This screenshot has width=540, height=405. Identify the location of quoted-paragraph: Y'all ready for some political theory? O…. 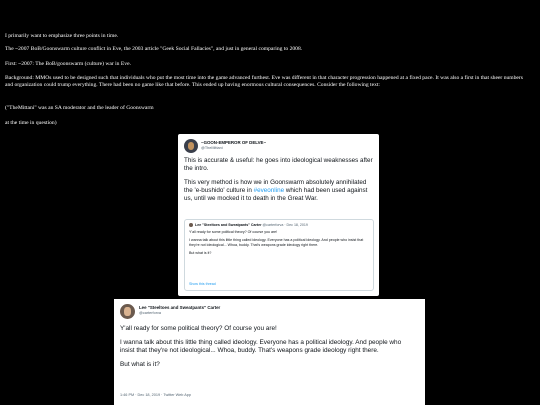
(233, 232).